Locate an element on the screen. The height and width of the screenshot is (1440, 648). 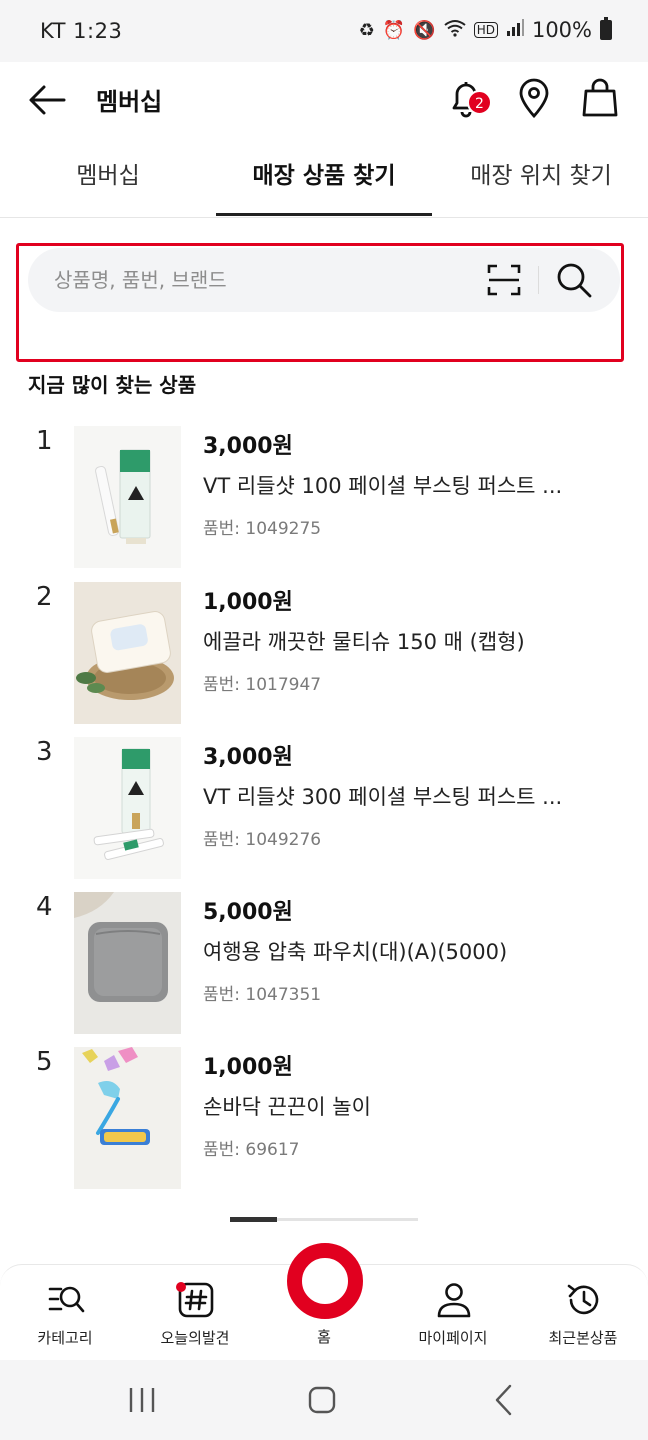
product-sku: 품번: 1017947 is located at coordinates (262, 685).